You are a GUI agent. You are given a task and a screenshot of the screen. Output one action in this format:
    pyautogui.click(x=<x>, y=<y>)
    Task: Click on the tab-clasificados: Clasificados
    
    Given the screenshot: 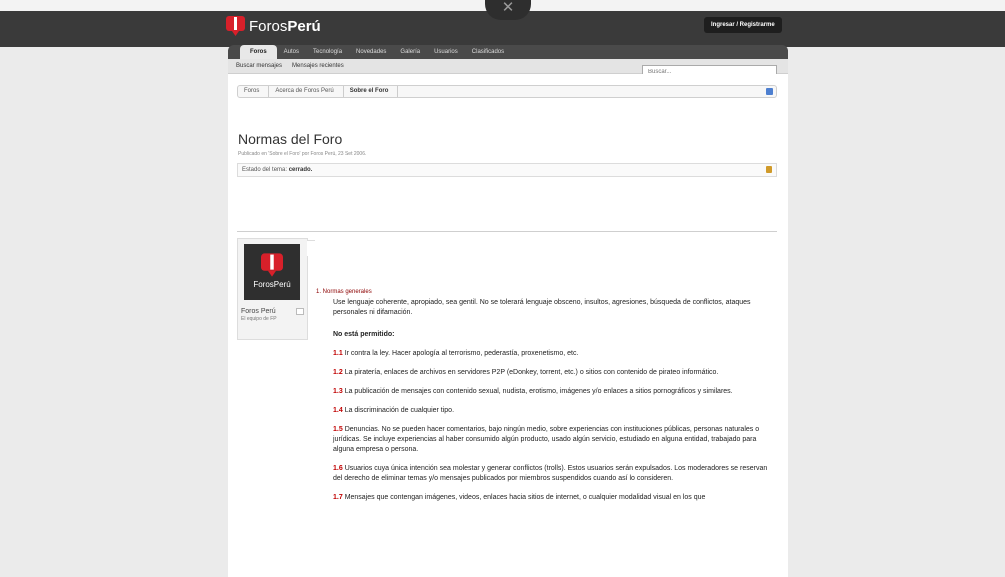 What is the action you would take?
    pyautogui.click(x=488, y=52)
    